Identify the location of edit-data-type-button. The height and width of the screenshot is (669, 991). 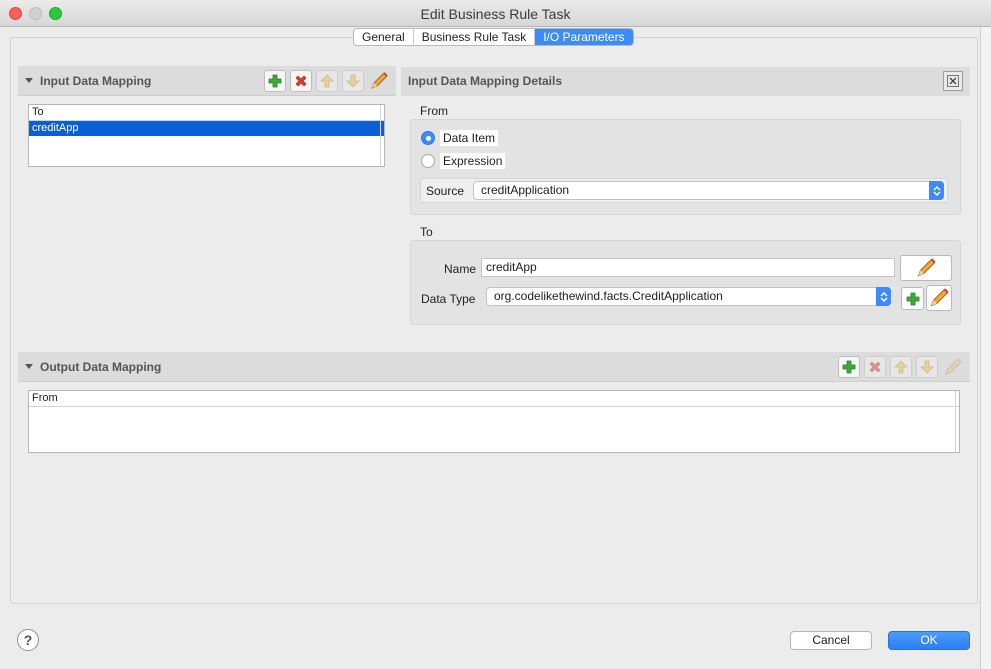
(939, 298).